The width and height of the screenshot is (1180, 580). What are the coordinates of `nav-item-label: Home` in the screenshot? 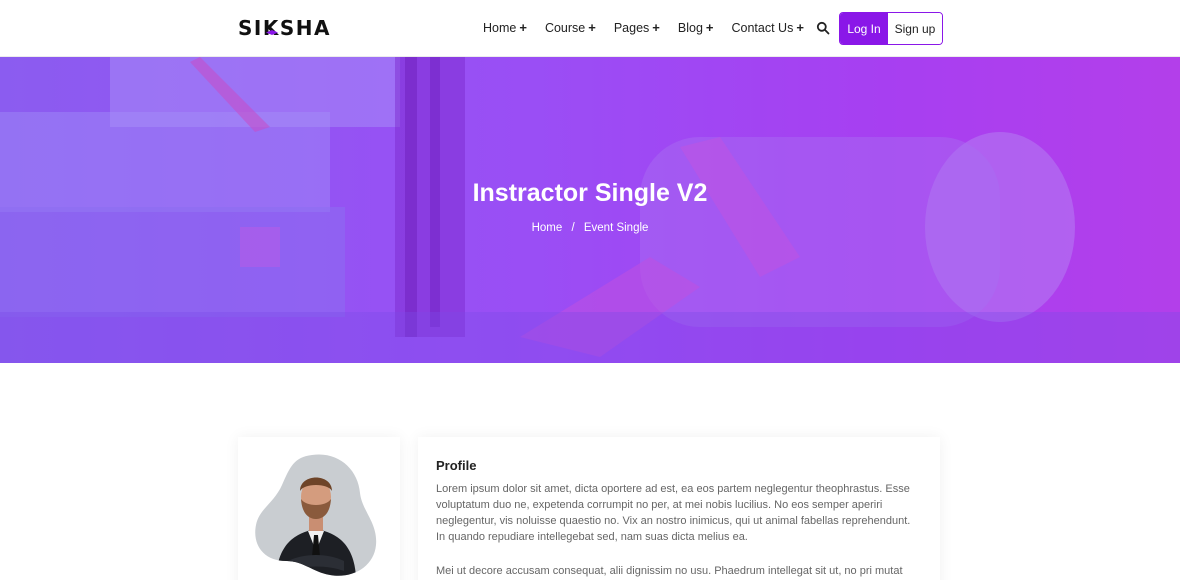 It's located at (500, 27).